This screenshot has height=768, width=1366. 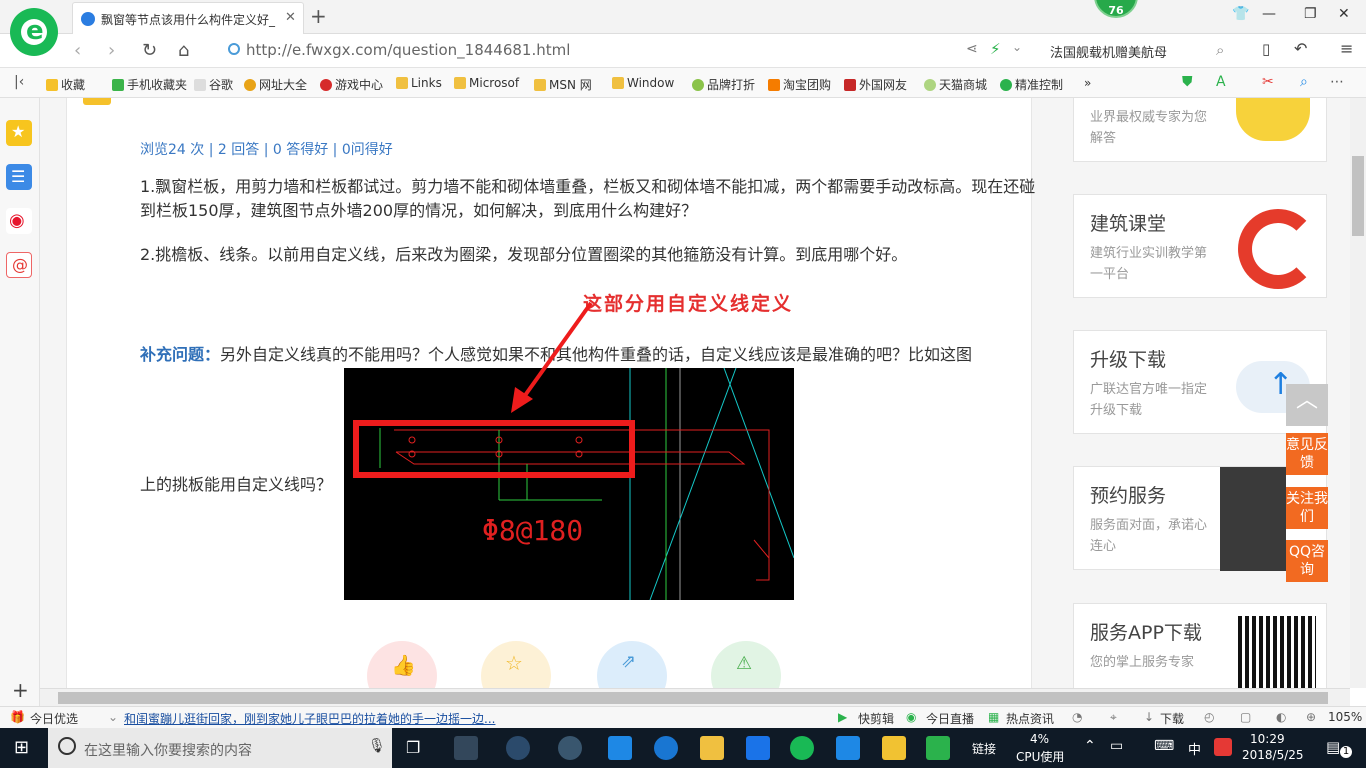 I want to click on follow-us-button: 关注我们, so click(x=1307, y=508).